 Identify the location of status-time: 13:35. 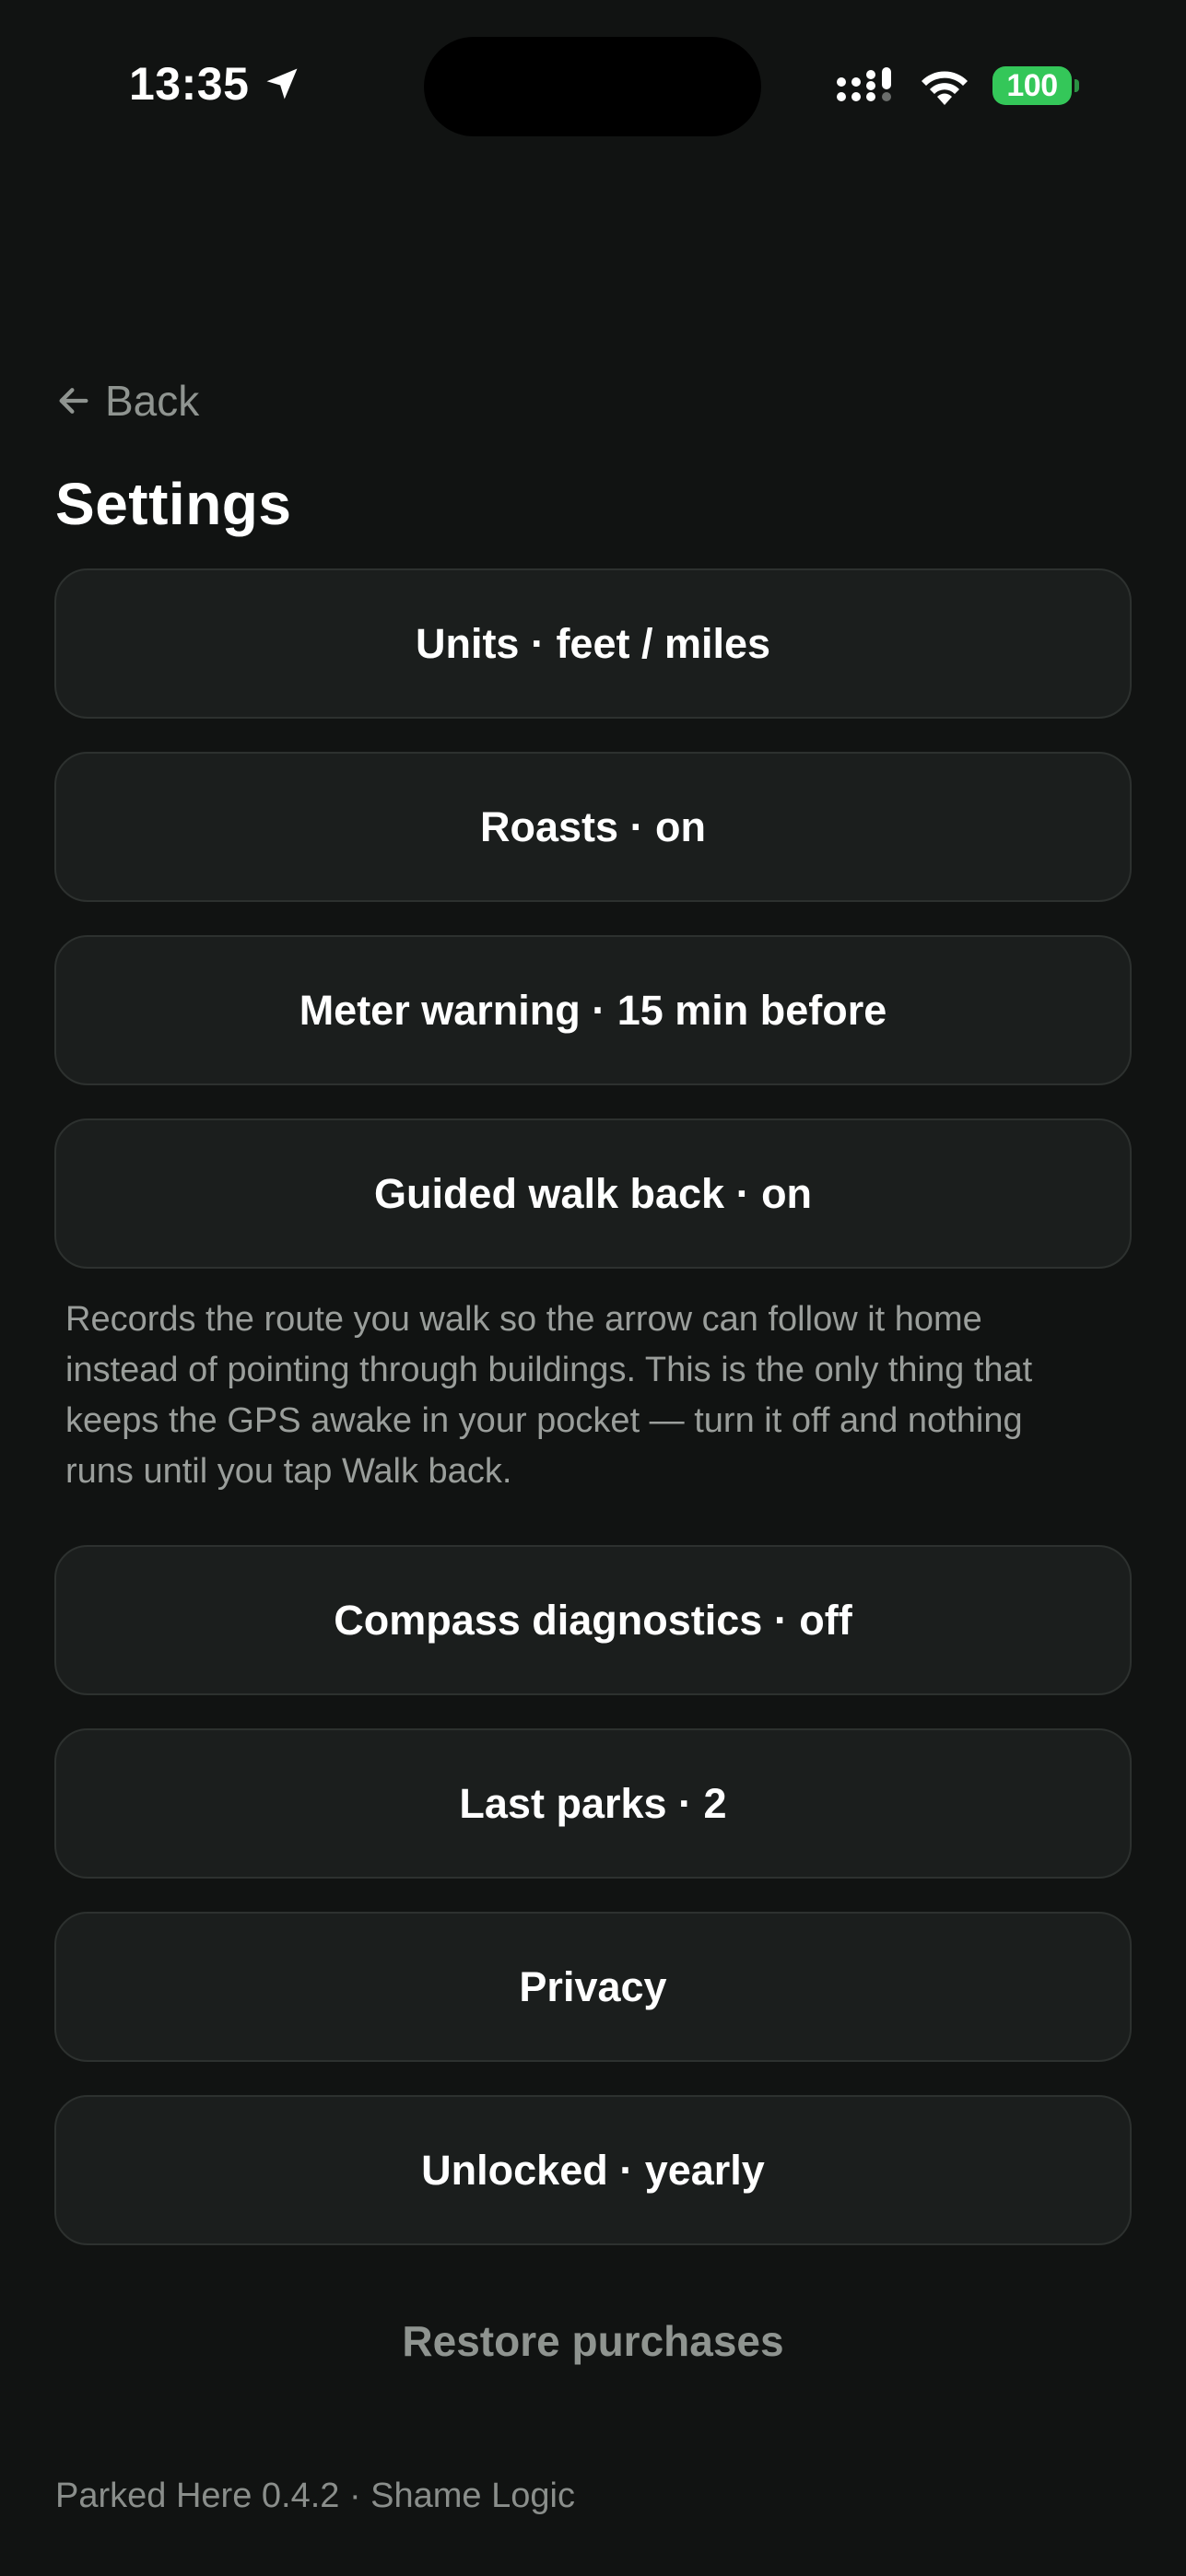
(215, 84).